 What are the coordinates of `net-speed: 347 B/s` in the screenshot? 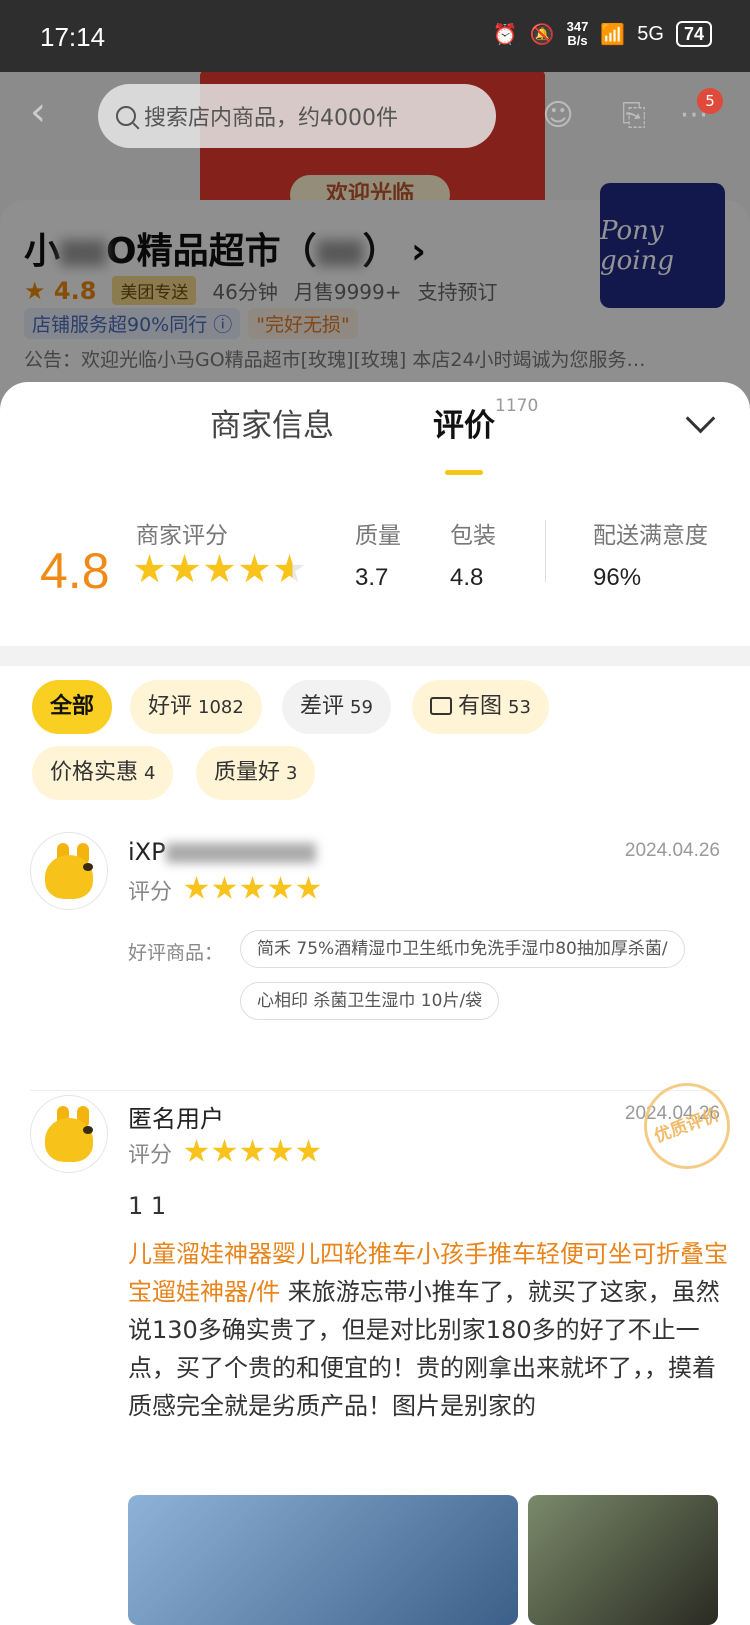 It's located at (577, 33).